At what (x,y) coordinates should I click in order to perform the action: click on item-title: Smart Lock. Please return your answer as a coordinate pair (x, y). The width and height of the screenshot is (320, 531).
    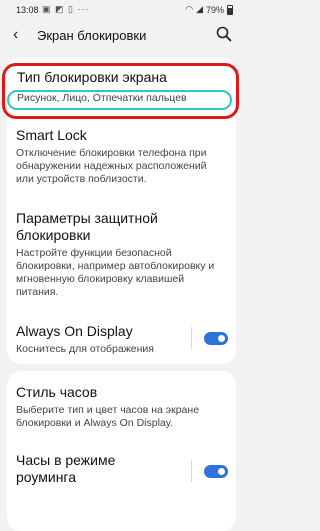
    Looking at the image, I should click on (51, 135).